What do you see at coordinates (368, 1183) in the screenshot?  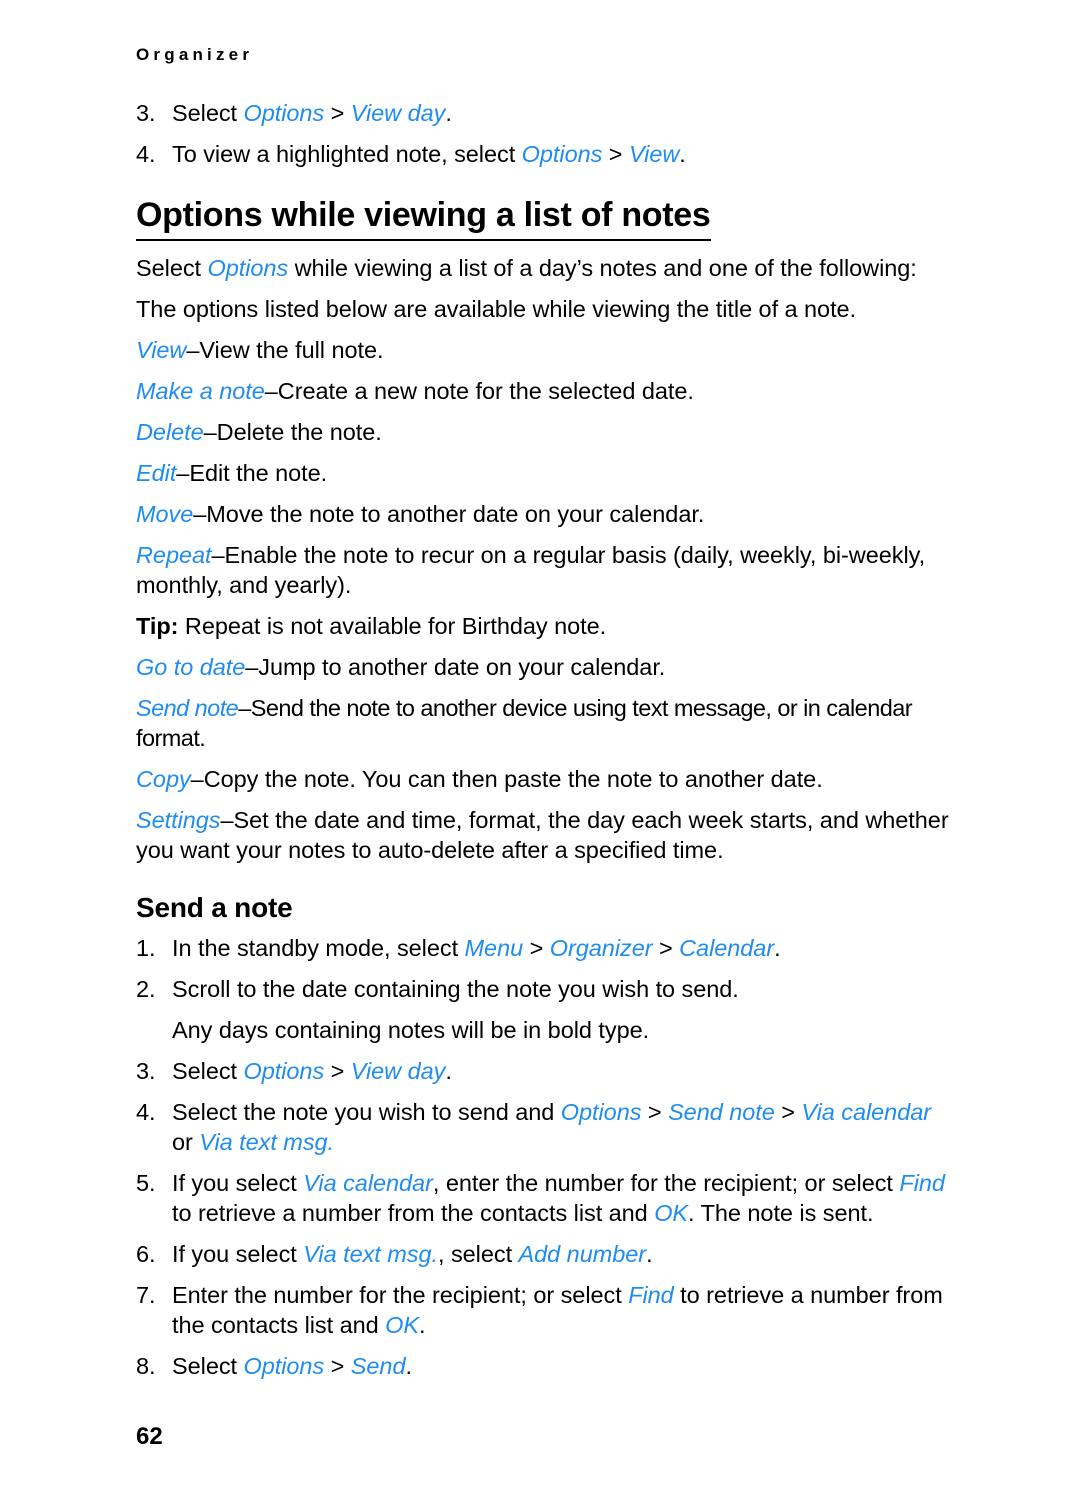 I see `ui-term: Via calendar` at bounding box center [368, 1183].